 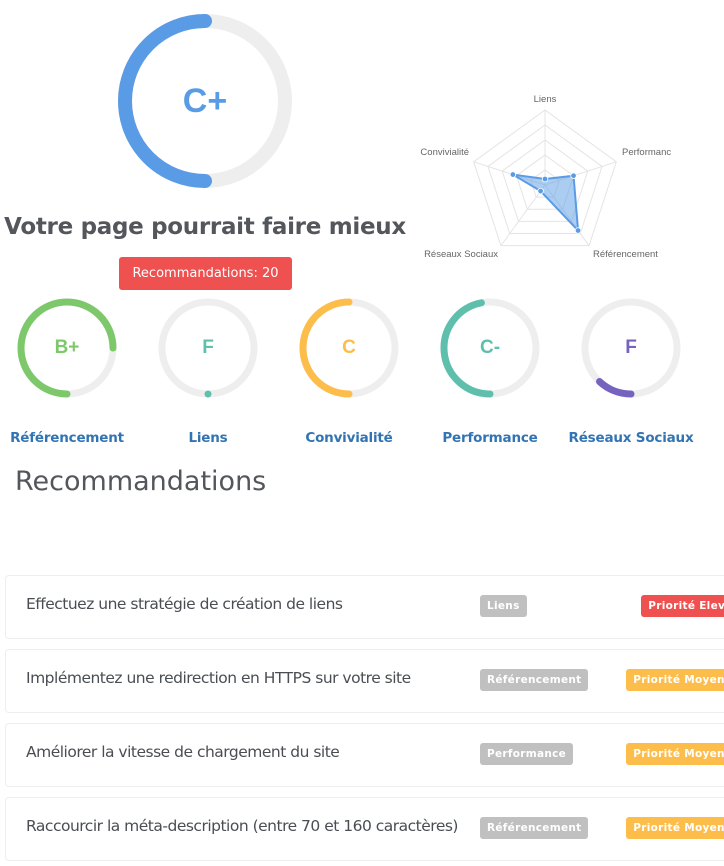 What do you see at coordinates (527, 754) in the screenshot?
I see `category-tag: Performance` at bounding box center [527, 754].